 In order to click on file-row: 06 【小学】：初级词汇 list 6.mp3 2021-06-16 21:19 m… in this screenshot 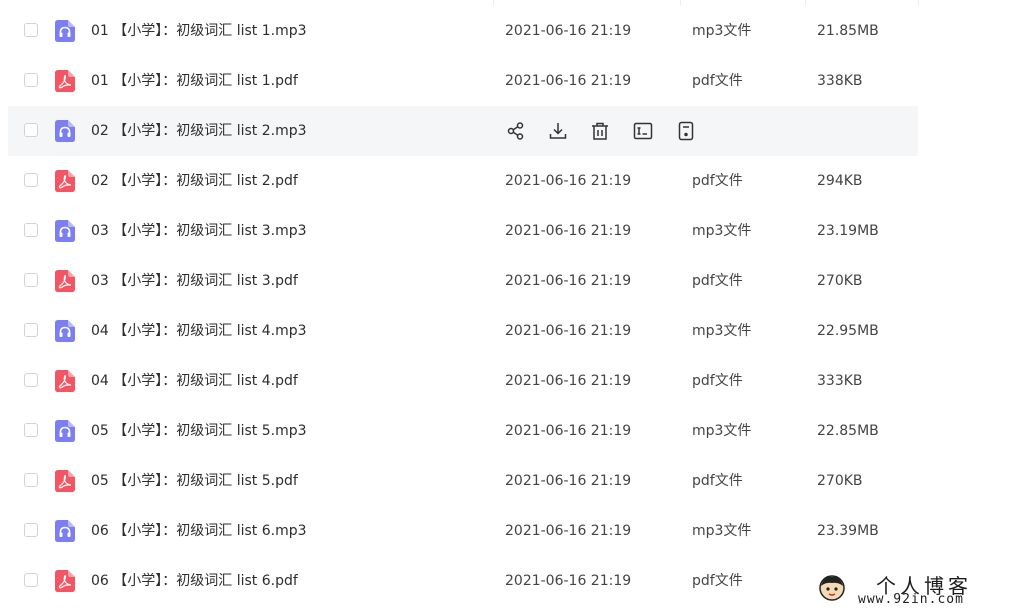, I will do `click(463, 531)`.